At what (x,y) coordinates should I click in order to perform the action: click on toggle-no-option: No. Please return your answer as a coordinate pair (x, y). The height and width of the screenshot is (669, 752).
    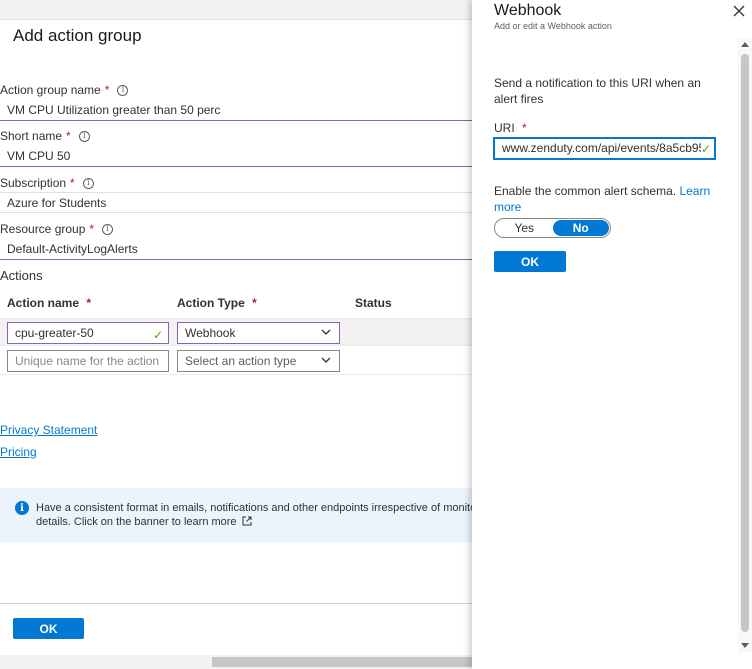
    Looking at the image, I should click on (580, 228).